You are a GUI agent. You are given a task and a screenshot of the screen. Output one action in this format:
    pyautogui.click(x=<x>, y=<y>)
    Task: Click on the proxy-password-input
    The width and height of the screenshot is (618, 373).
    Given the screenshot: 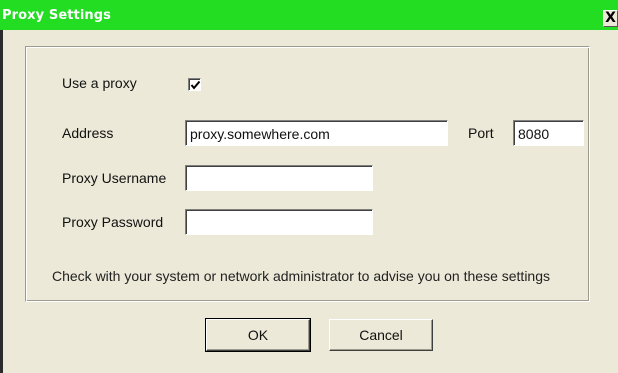 What is the action you would take?
    pyautogui.click(x=279, y=222)
    